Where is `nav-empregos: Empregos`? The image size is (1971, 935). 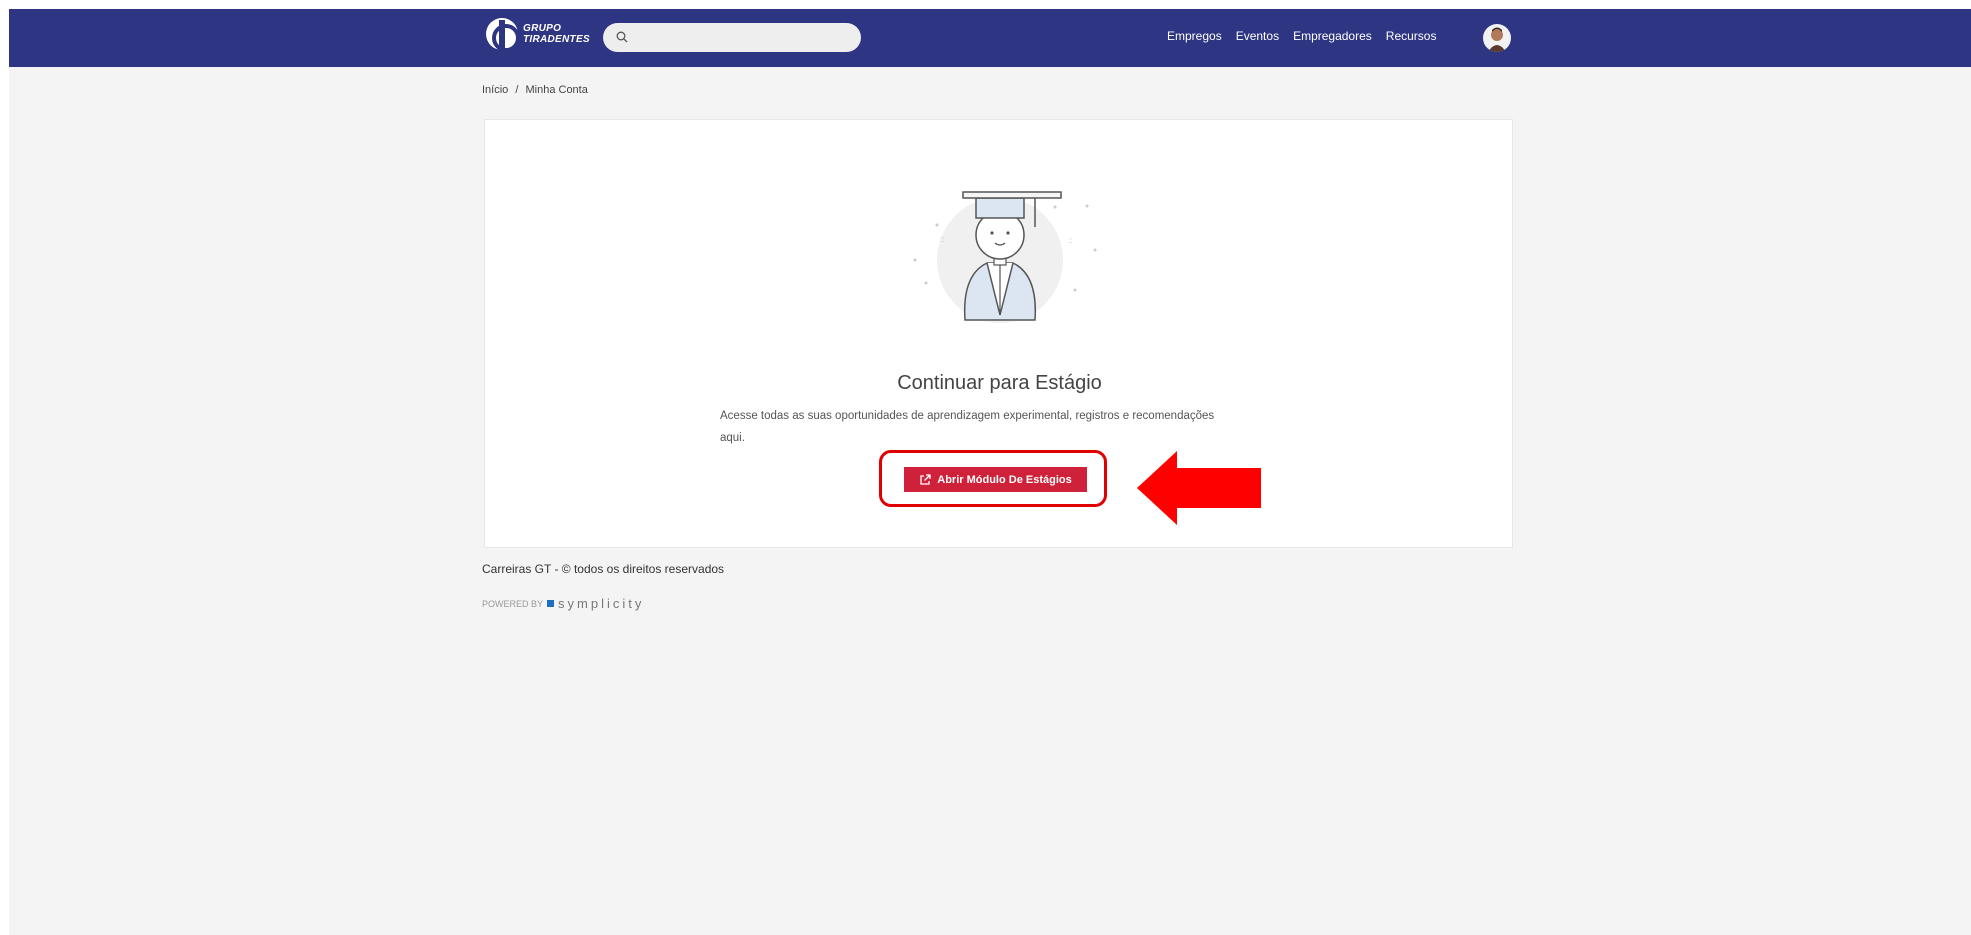
nav-empregos: Empregos is located at coordinates (1194, 36).